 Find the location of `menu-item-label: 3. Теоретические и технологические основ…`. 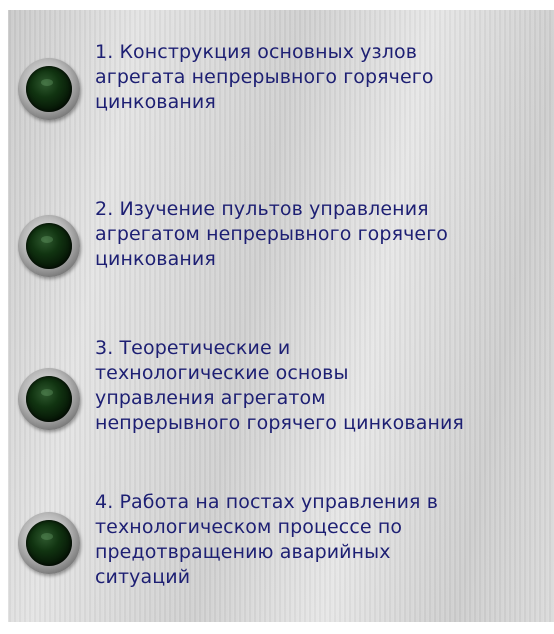

menu-item-label: 3. Теоретические и технологические основ… is located at coordinates (324, 386).